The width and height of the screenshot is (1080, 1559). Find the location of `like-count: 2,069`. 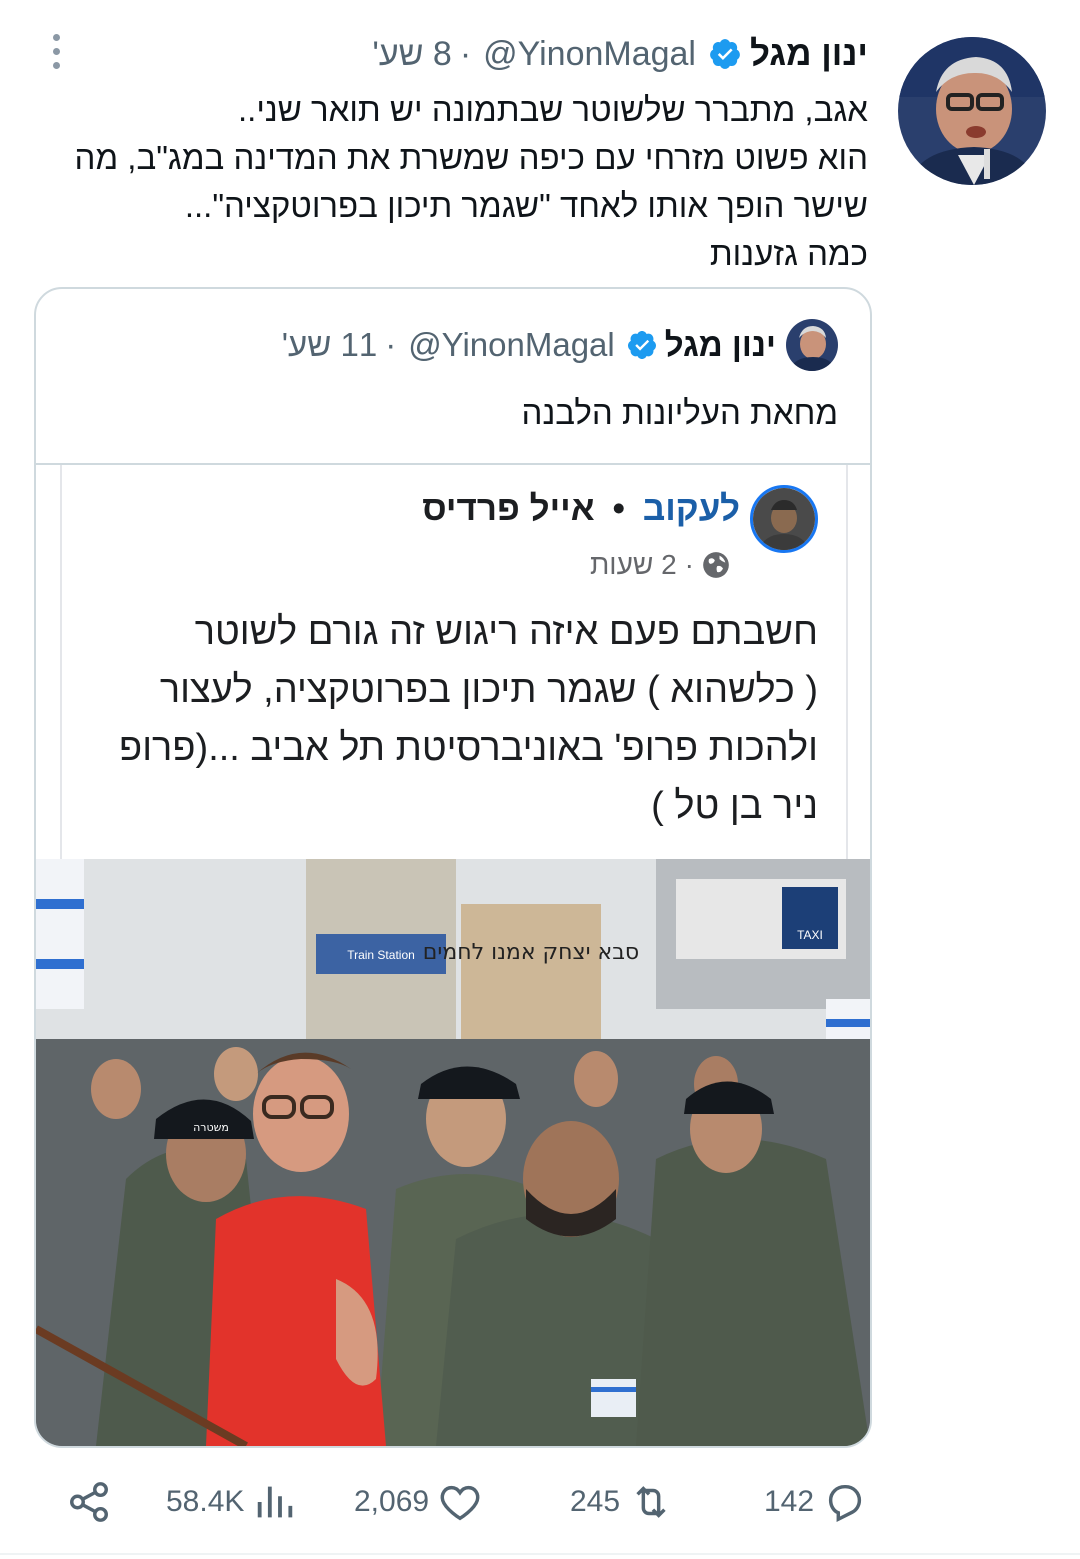

like-count: 2,069 is located at coordinates (392, 1501).